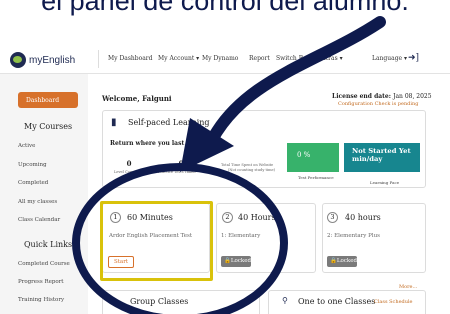  I want to click on navbar-divider, so click(98, 59).